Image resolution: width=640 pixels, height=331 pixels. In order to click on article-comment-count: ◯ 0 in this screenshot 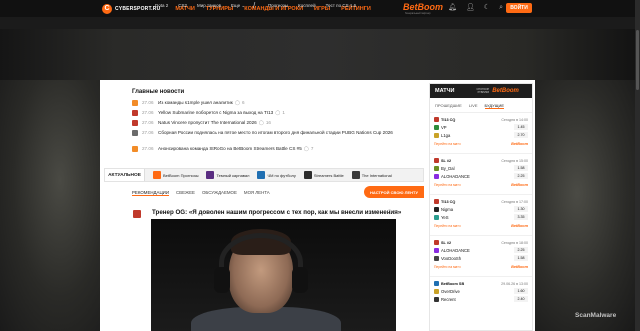, I will do `click(391, 211)`.